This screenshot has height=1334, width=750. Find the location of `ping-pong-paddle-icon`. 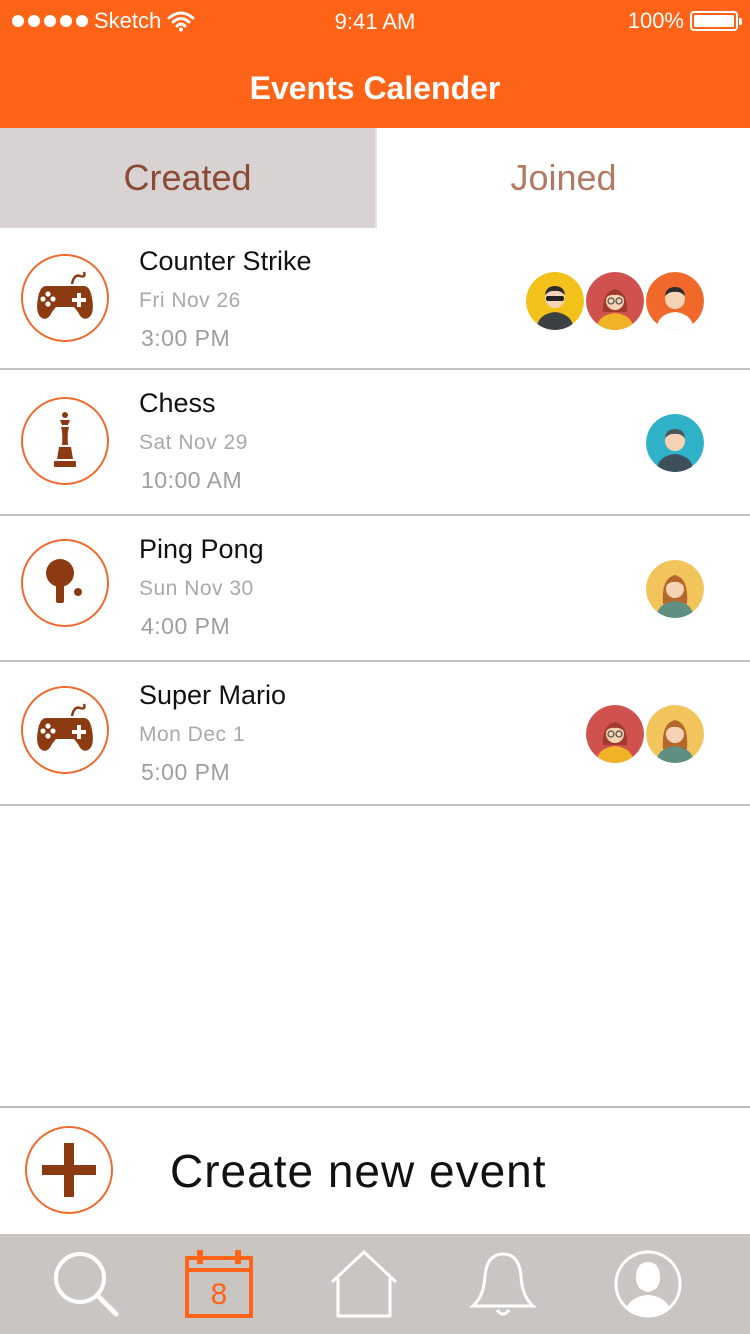

ping-pong-paddle-icon is located at coordinates (65, 583).